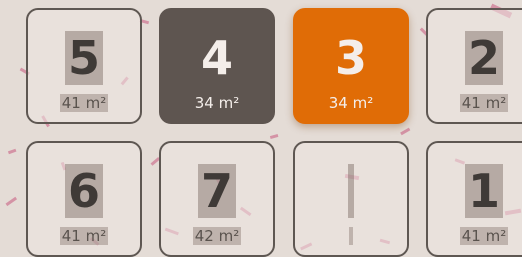 The image size is (522, 257). I want to click on tile-number: 4, so click(216, 58).